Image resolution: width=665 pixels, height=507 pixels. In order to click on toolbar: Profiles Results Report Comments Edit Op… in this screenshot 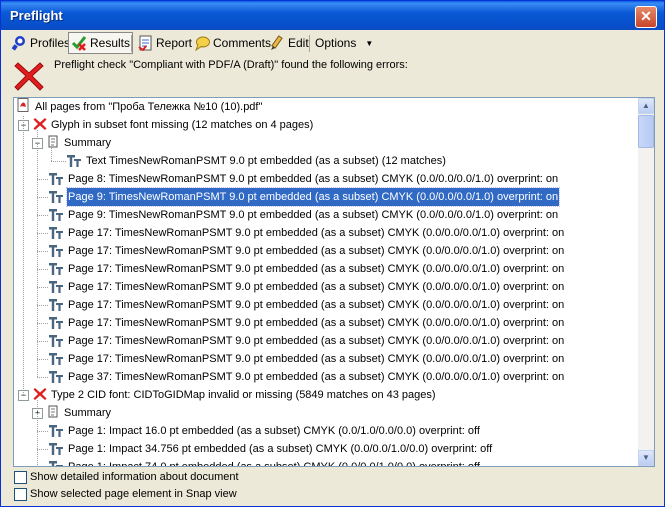, I will do `click(333, 43)`.